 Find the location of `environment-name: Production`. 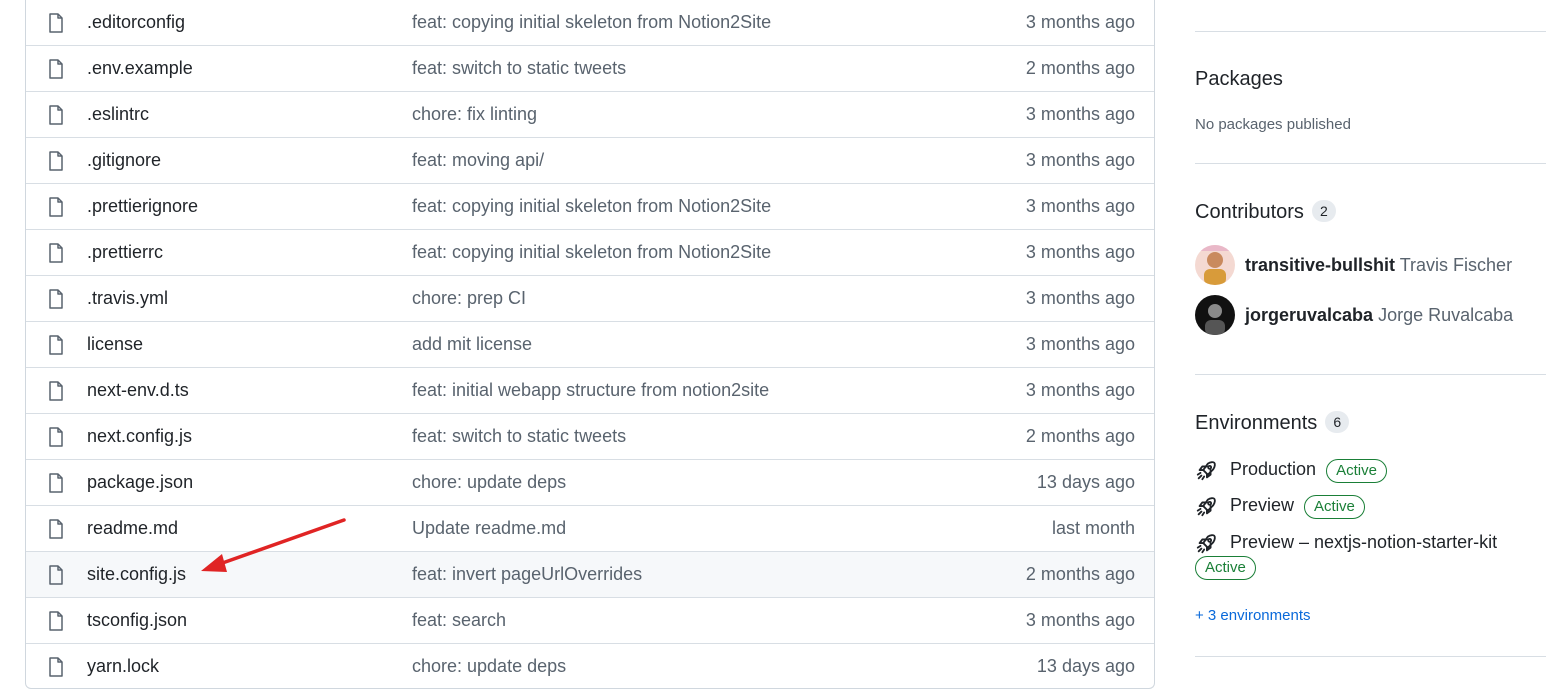

environment-name: Production is located at coordinates (1273, 469).